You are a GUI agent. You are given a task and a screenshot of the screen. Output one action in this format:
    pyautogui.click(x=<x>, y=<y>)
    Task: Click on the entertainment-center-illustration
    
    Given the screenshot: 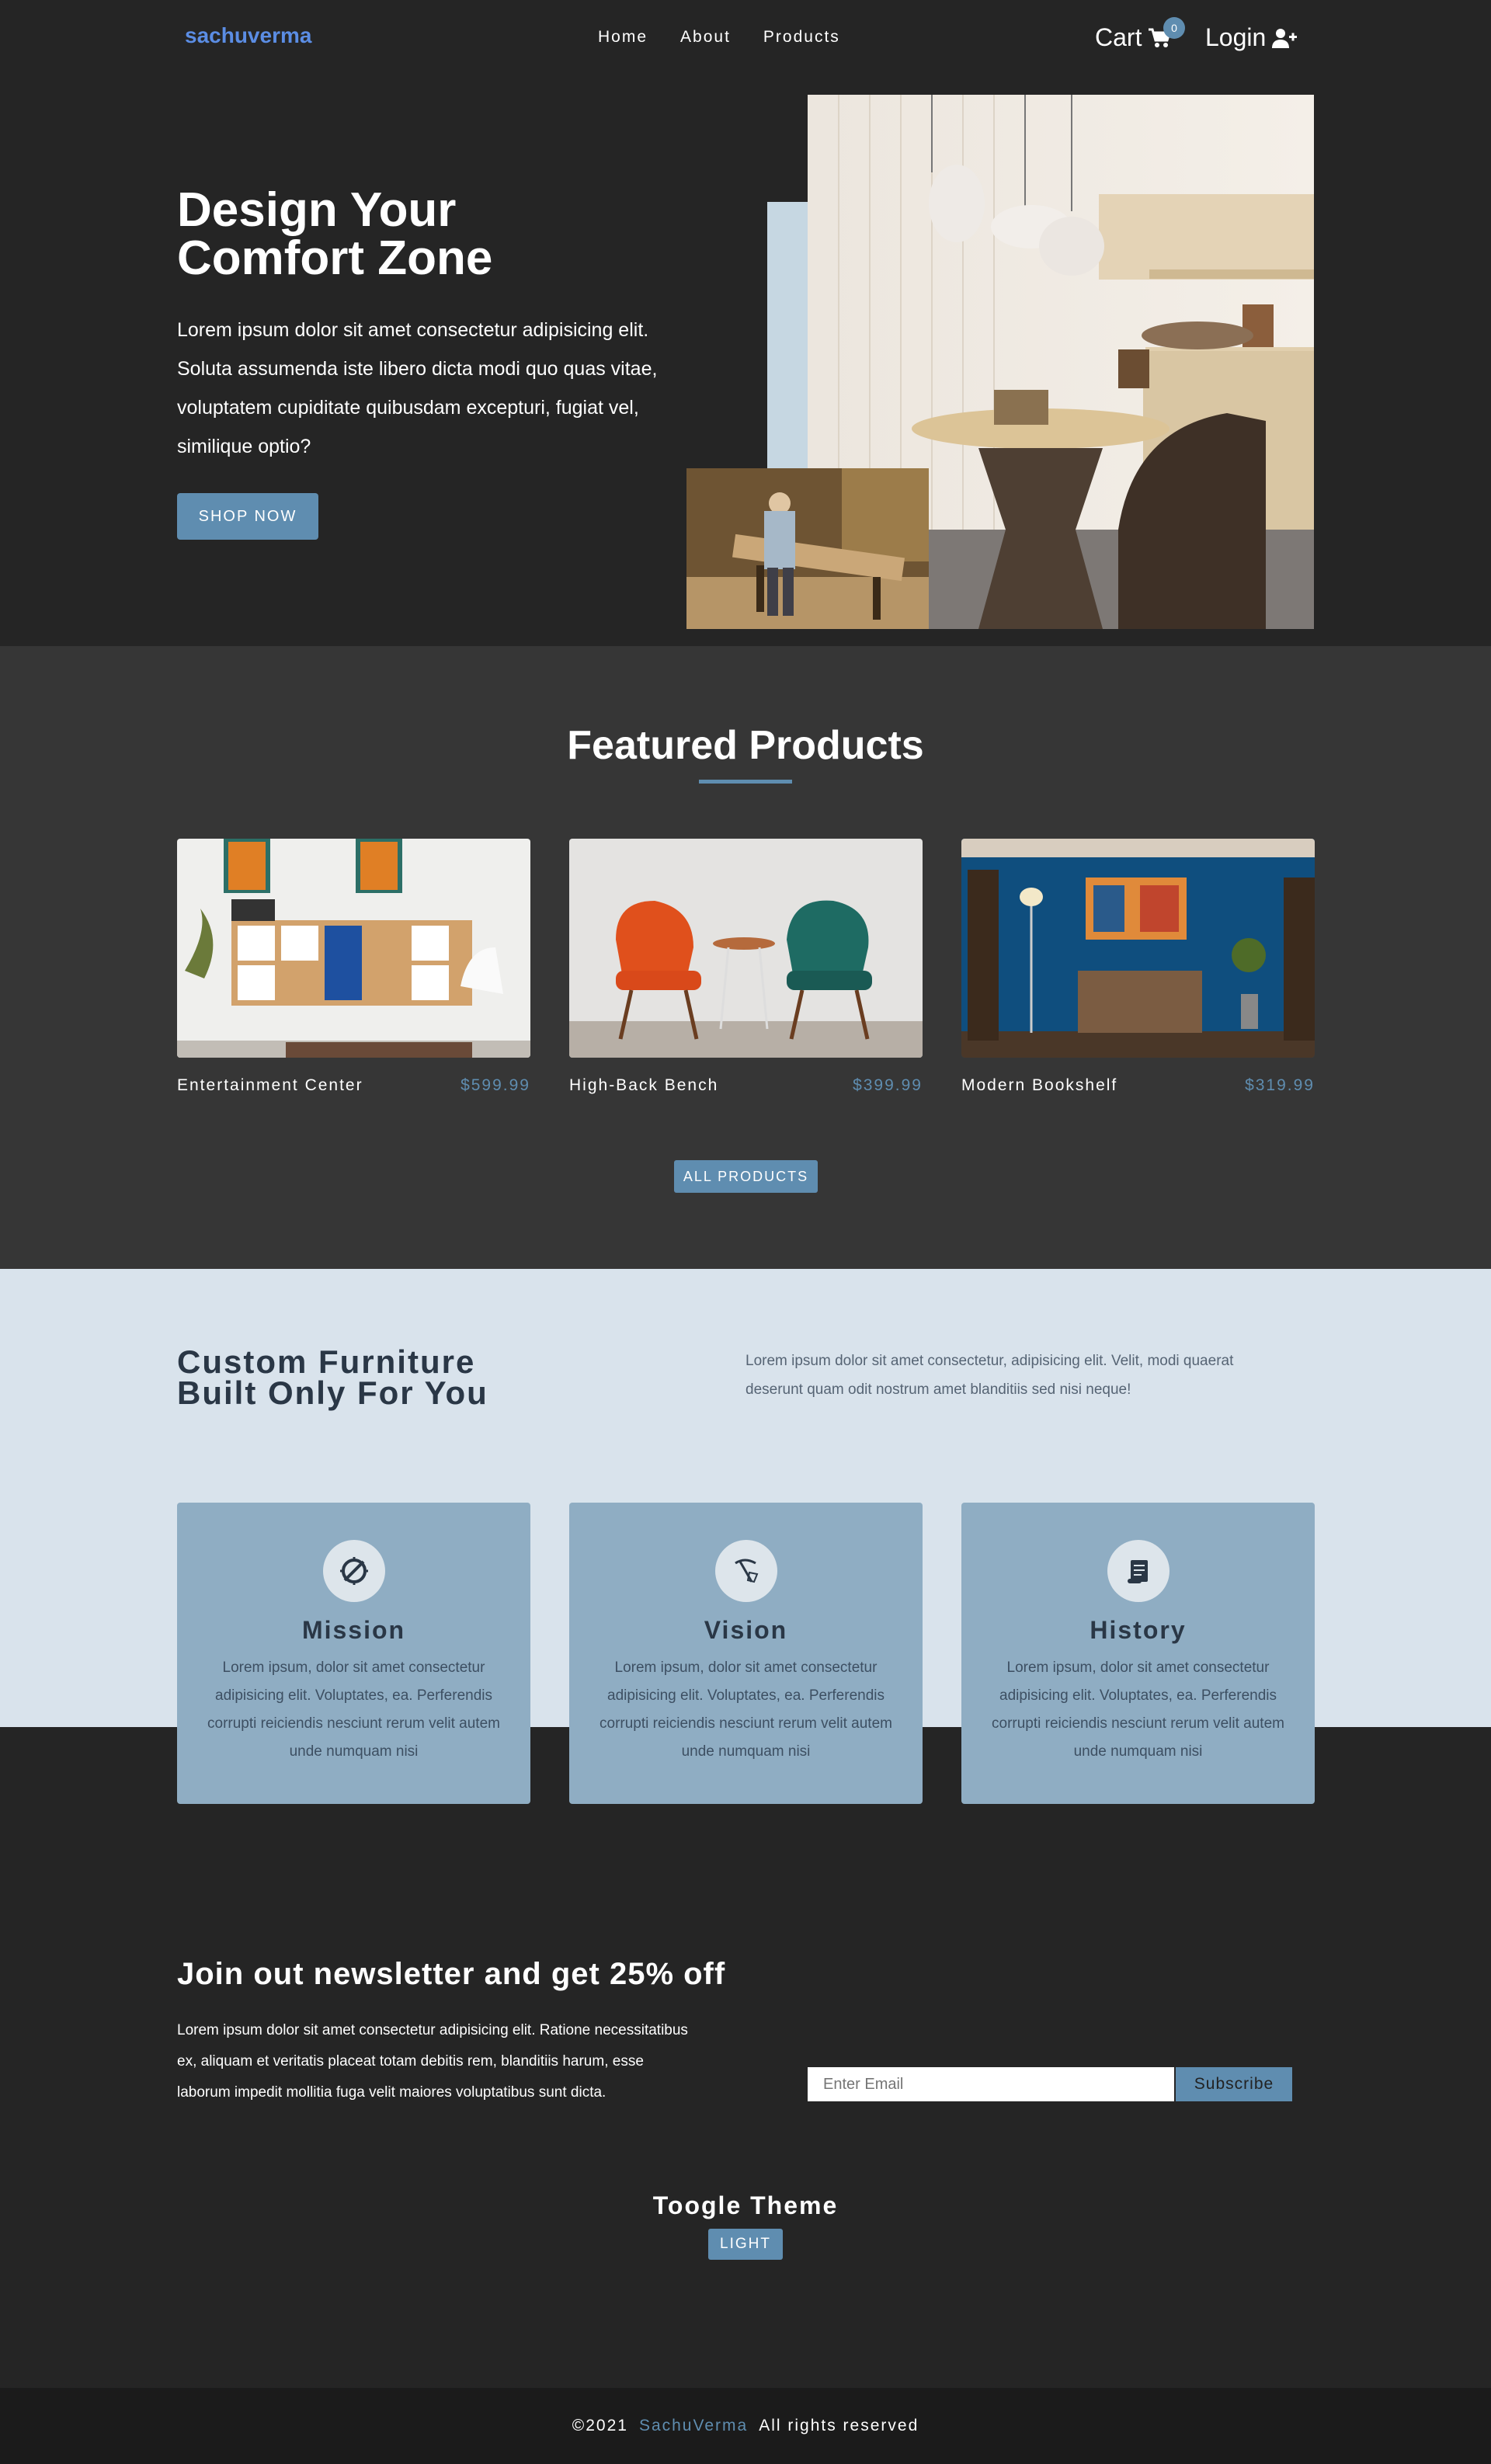 What is the action you would take?
    pyautogui.click(x=353, y=949)
    